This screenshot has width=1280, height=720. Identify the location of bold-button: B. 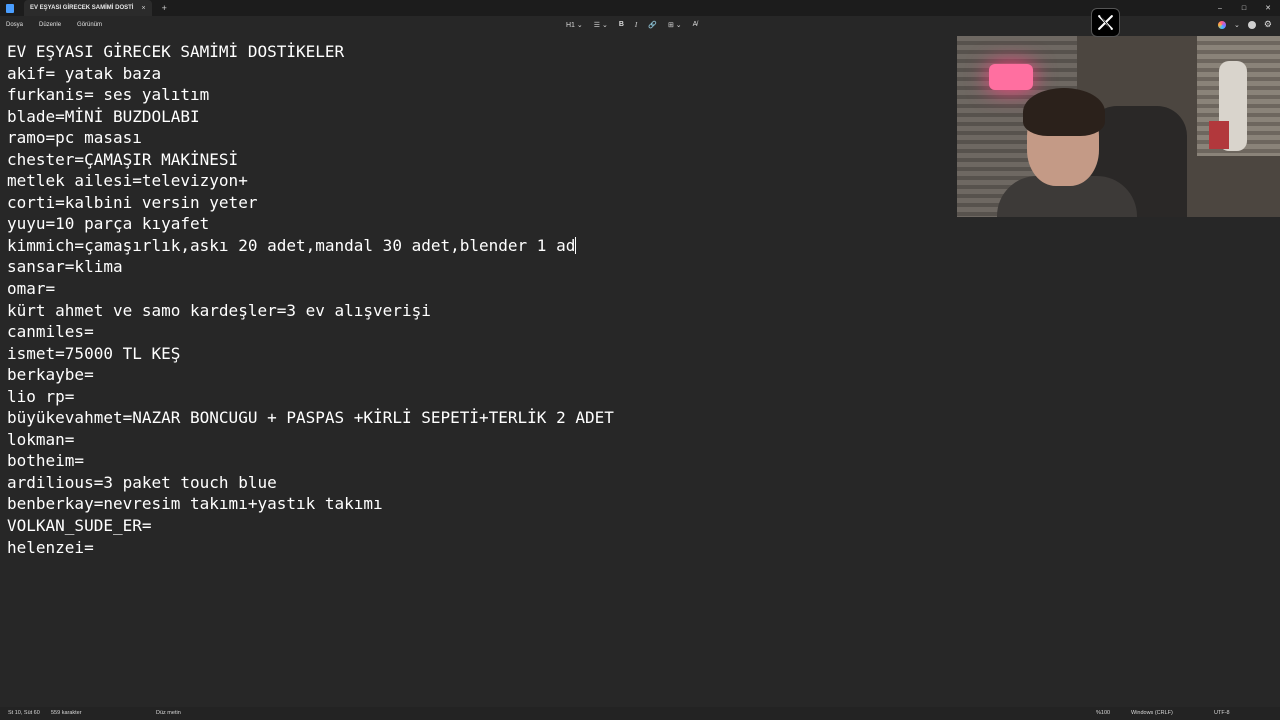
(621, 24).